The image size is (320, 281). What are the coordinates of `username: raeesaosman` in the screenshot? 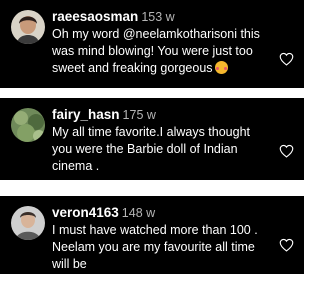 It's located at (95, 16).